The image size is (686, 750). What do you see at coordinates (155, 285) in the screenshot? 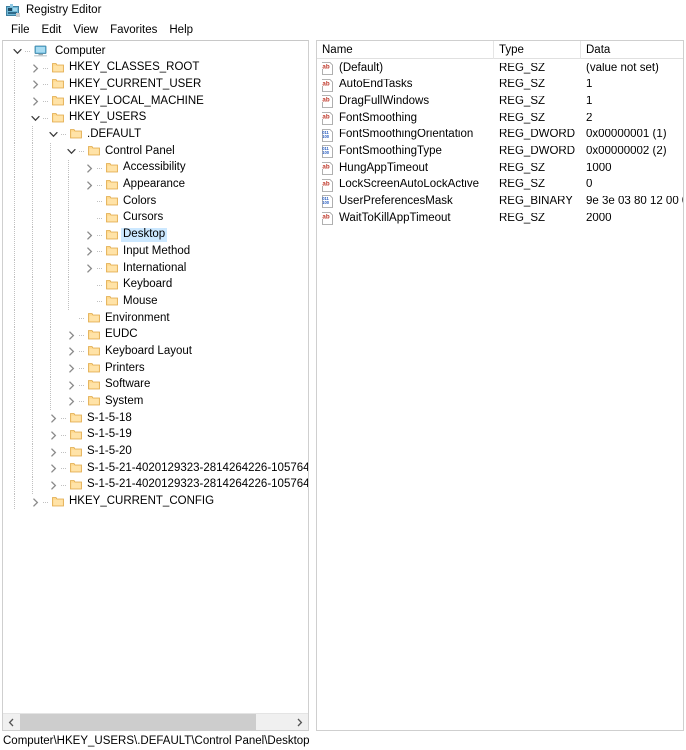
I see `tree-item-keyboard: Keyboard` at bounding box center [155, 285].